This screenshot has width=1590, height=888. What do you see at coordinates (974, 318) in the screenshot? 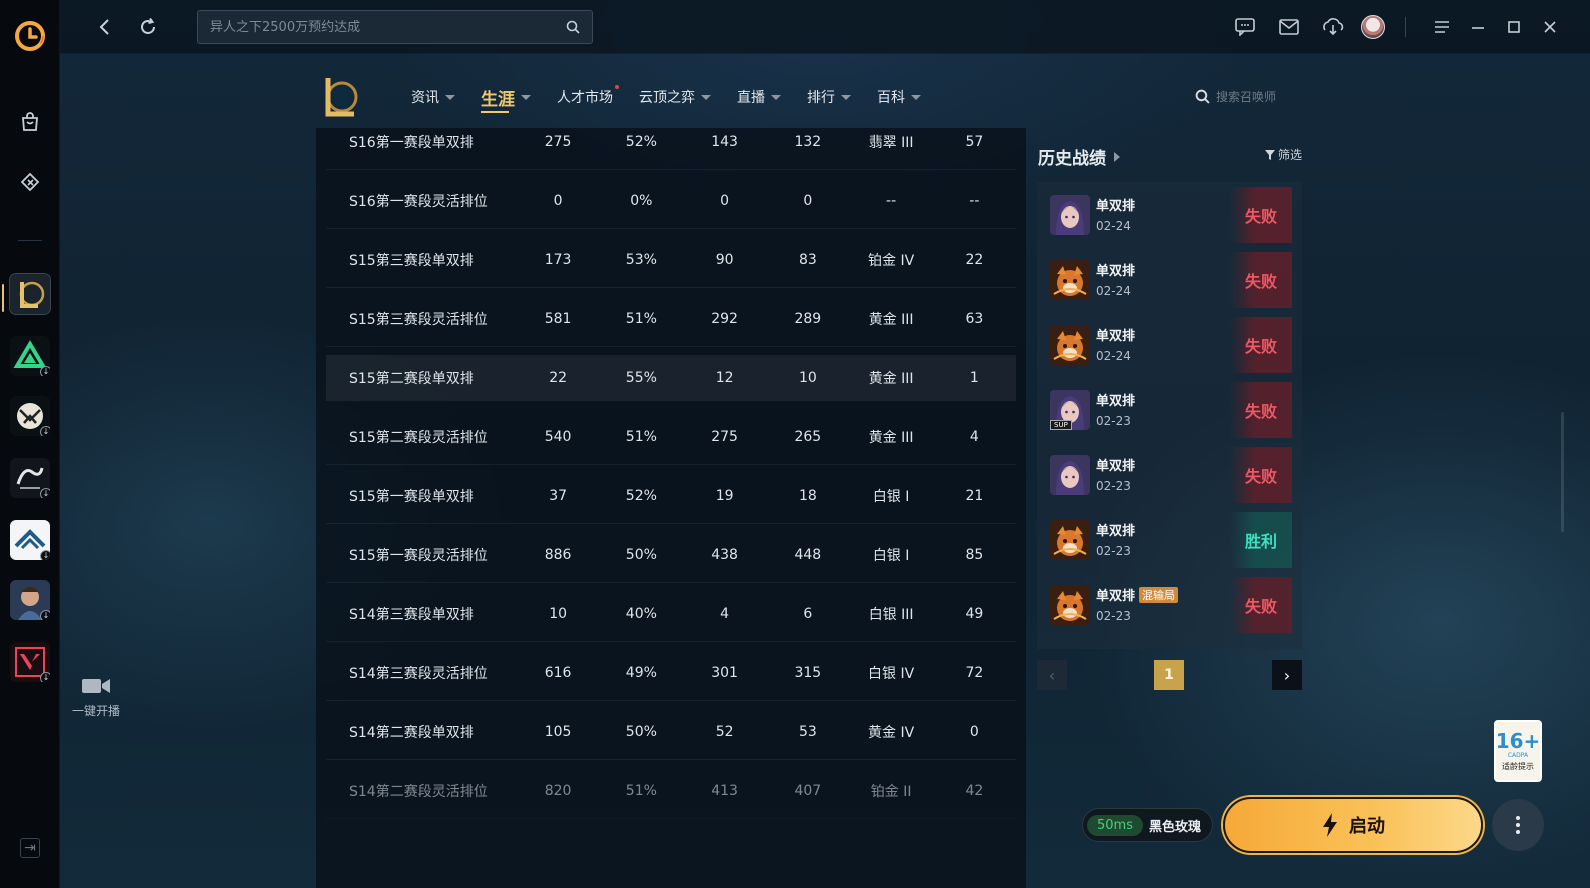
I see `stat-cell: 63` at bounding box center [974, 318].